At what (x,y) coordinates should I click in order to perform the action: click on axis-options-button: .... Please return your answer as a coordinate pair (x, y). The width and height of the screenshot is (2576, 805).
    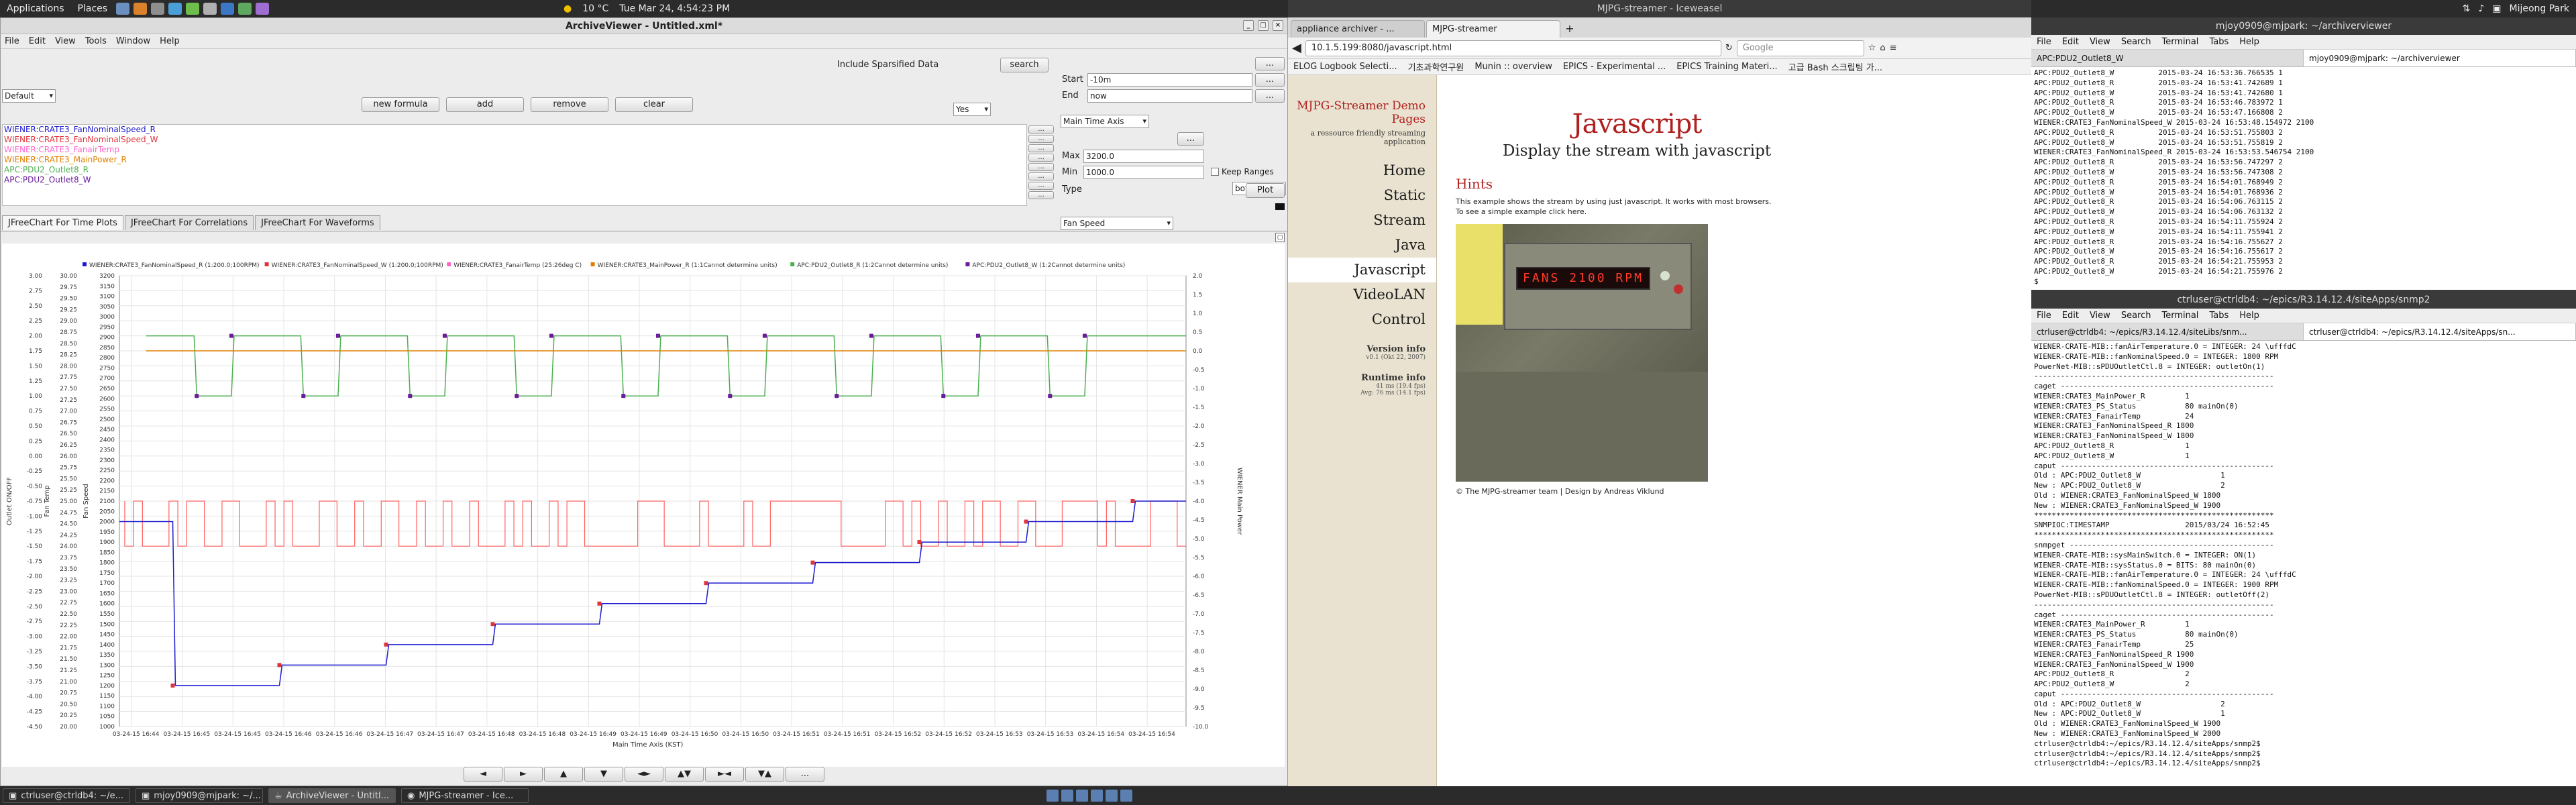
    Looking at the image, I should click on (1190, 139).